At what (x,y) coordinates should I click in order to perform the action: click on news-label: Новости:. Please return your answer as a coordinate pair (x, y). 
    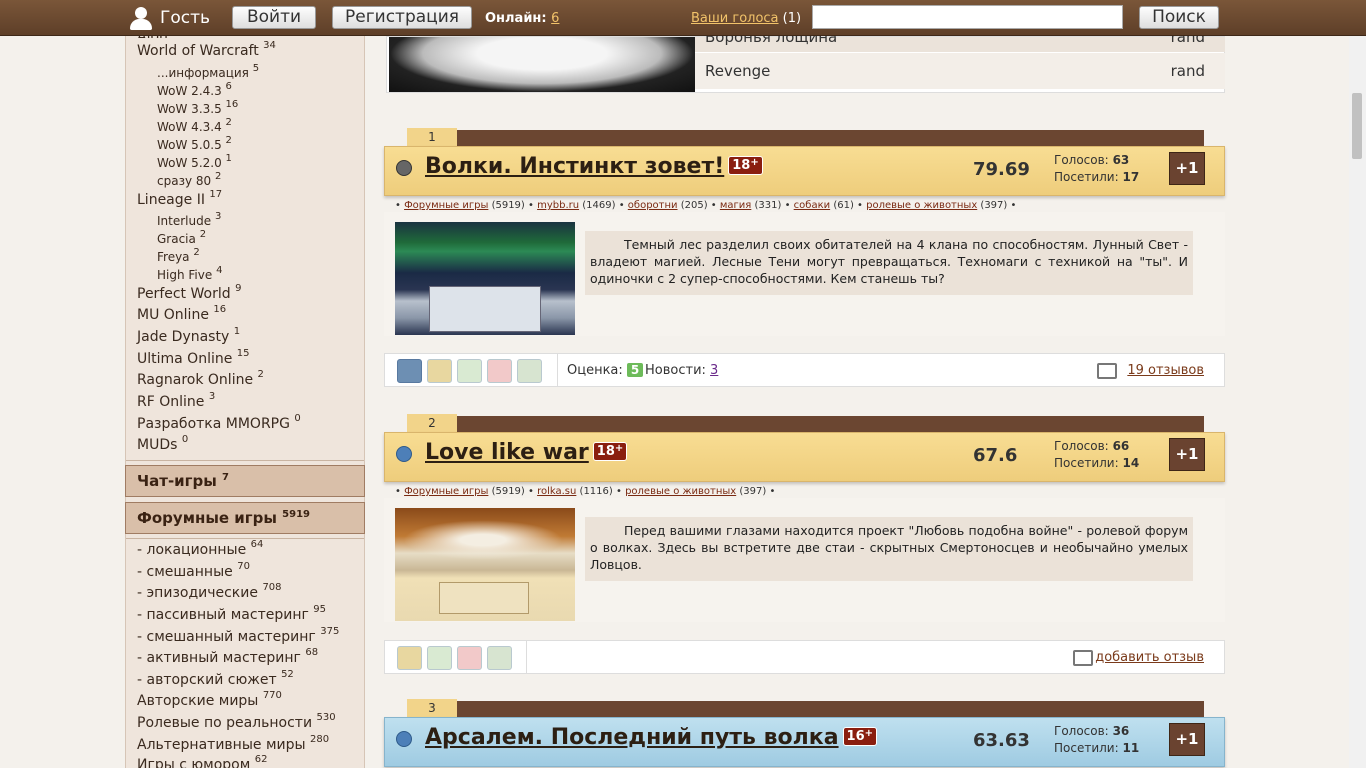
    Looking at the image, I should click on (675, 370).